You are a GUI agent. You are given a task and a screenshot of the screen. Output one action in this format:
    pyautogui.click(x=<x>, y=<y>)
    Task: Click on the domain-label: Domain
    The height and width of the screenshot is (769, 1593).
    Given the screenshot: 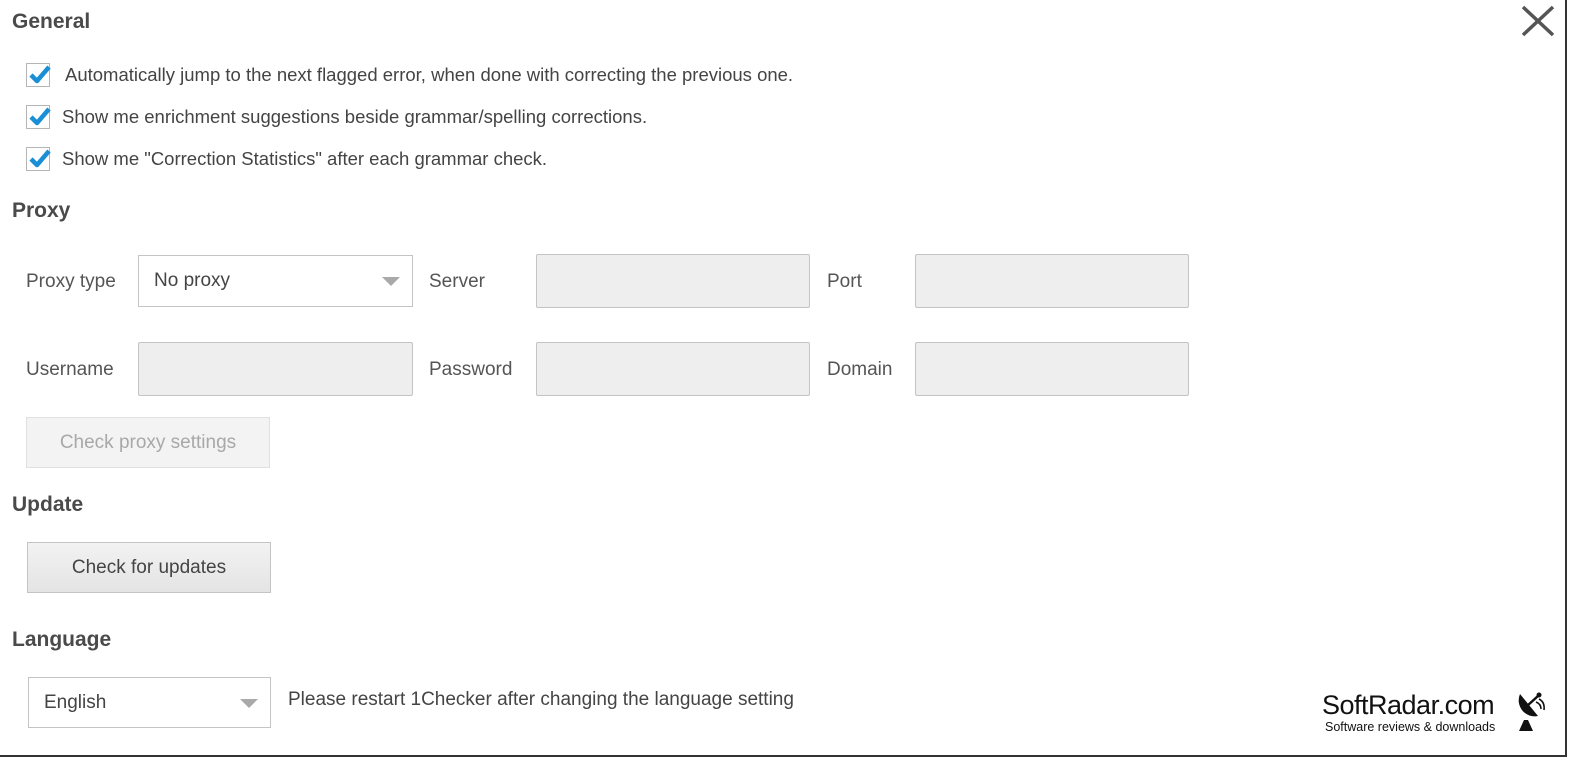 What is the action you would take?
    pyautogui.click(x=860, y=369)
    